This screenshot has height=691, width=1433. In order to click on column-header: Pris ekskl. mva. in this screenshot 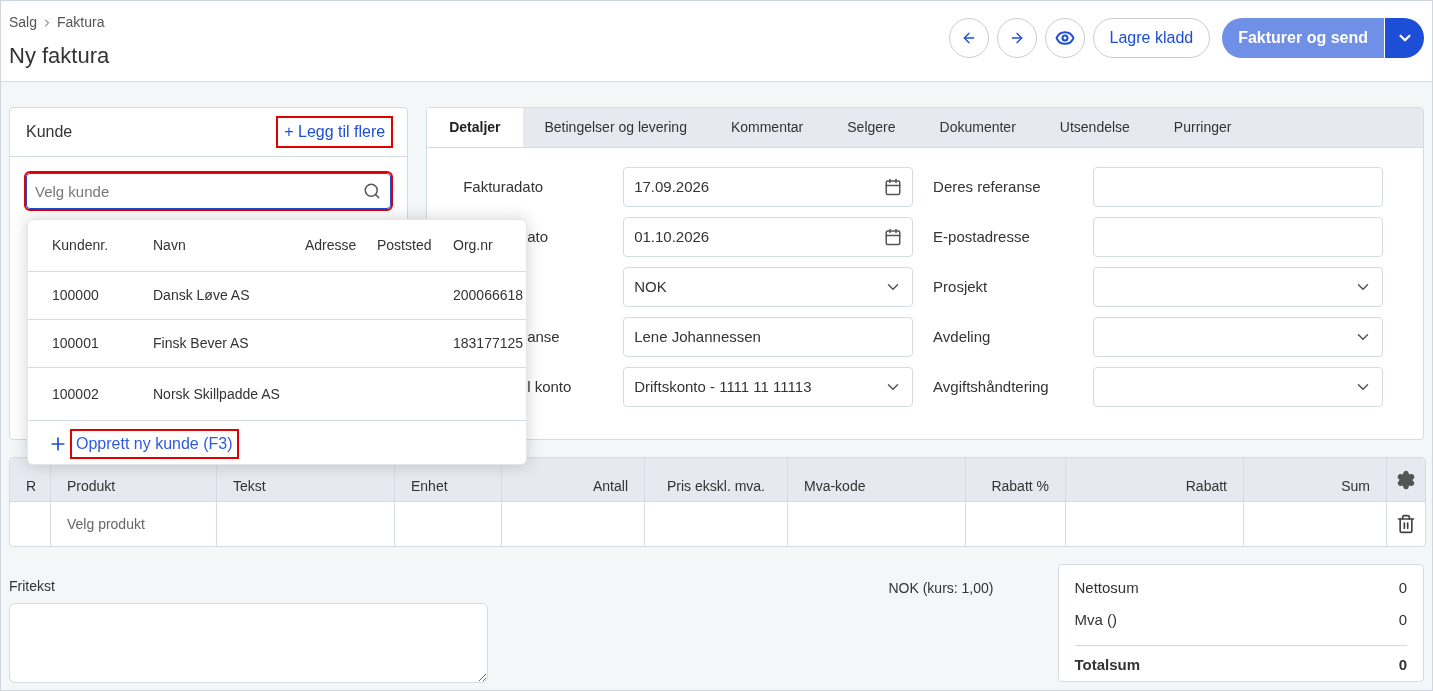, I will do `click(716, 486)`.